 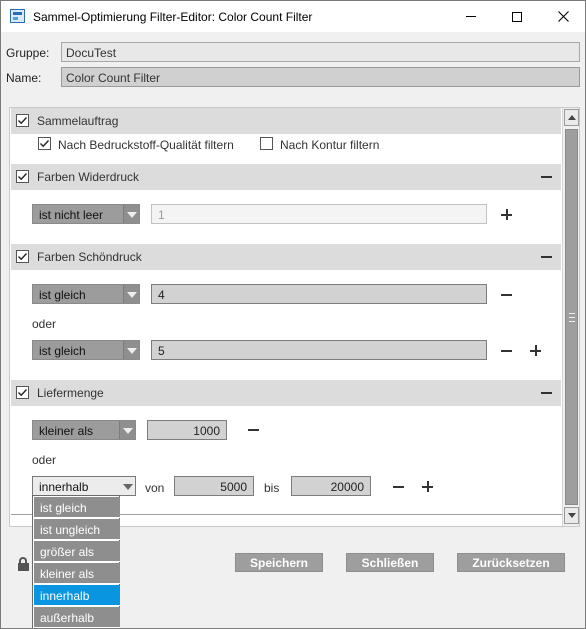 I want to click on section-sammelauftrag: Sammelauftrag, so click(x=286, y=121).